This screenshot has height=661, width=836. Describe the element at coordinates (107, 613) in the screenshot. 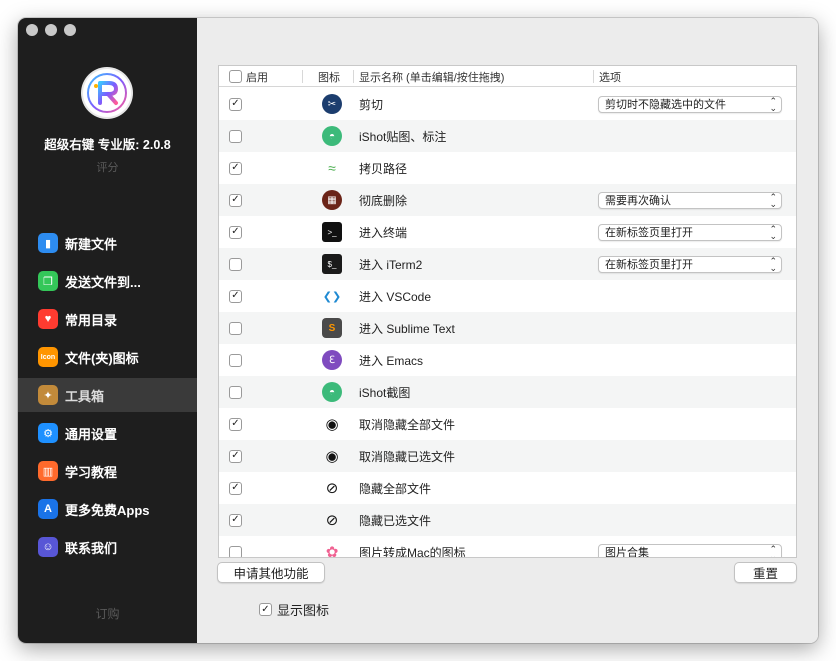

I see `buy-link: 订购` at that location.